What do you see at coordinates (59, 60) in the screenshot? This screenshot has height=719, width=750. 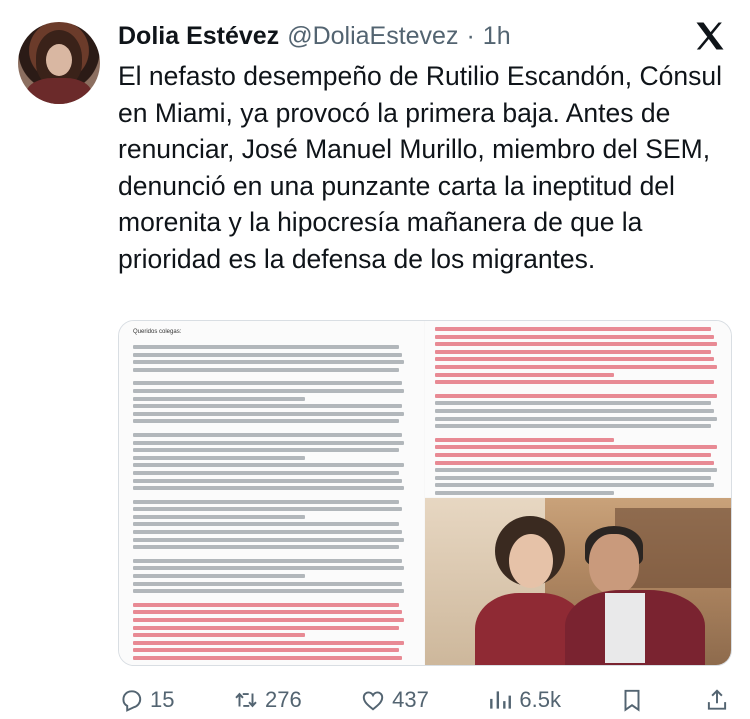 I see `avatar-face` at bounding box center [59, 60].